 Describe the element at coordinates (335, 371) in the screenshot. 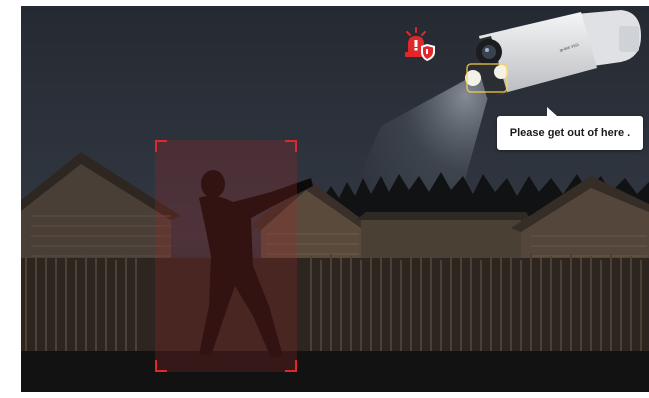

I see `ground` at that location.